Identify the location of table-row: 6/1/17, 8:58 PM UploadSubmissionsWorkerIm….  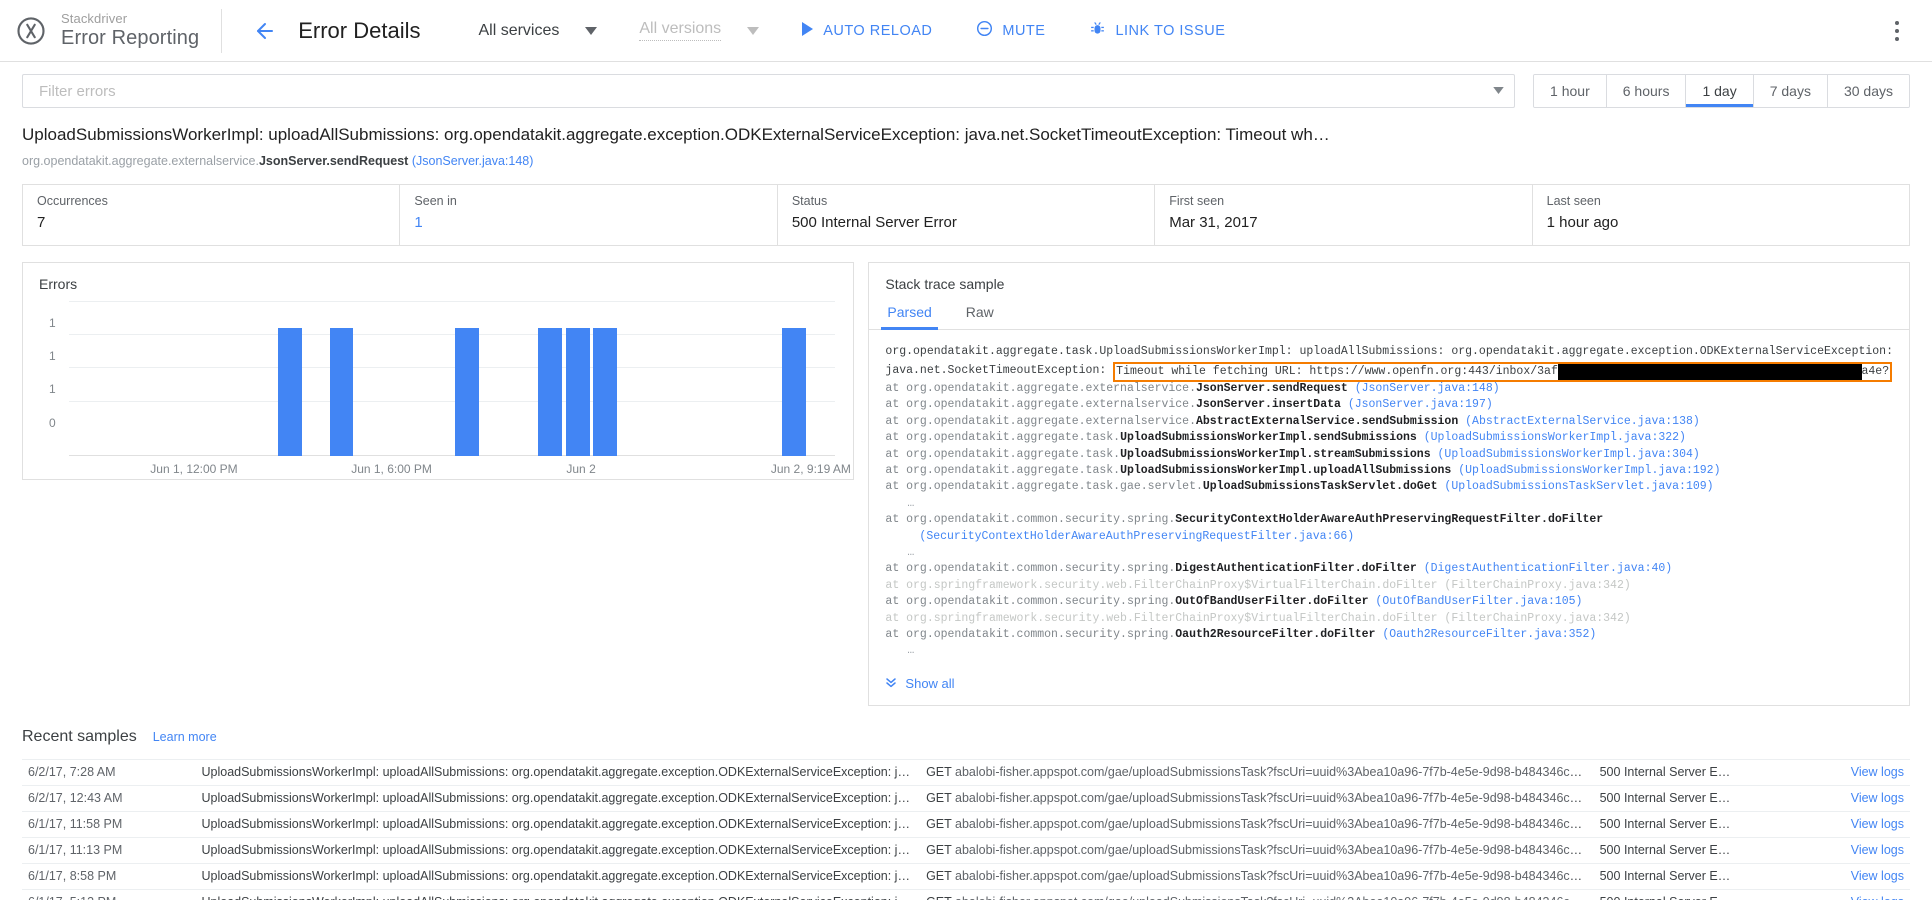
(966, 876).